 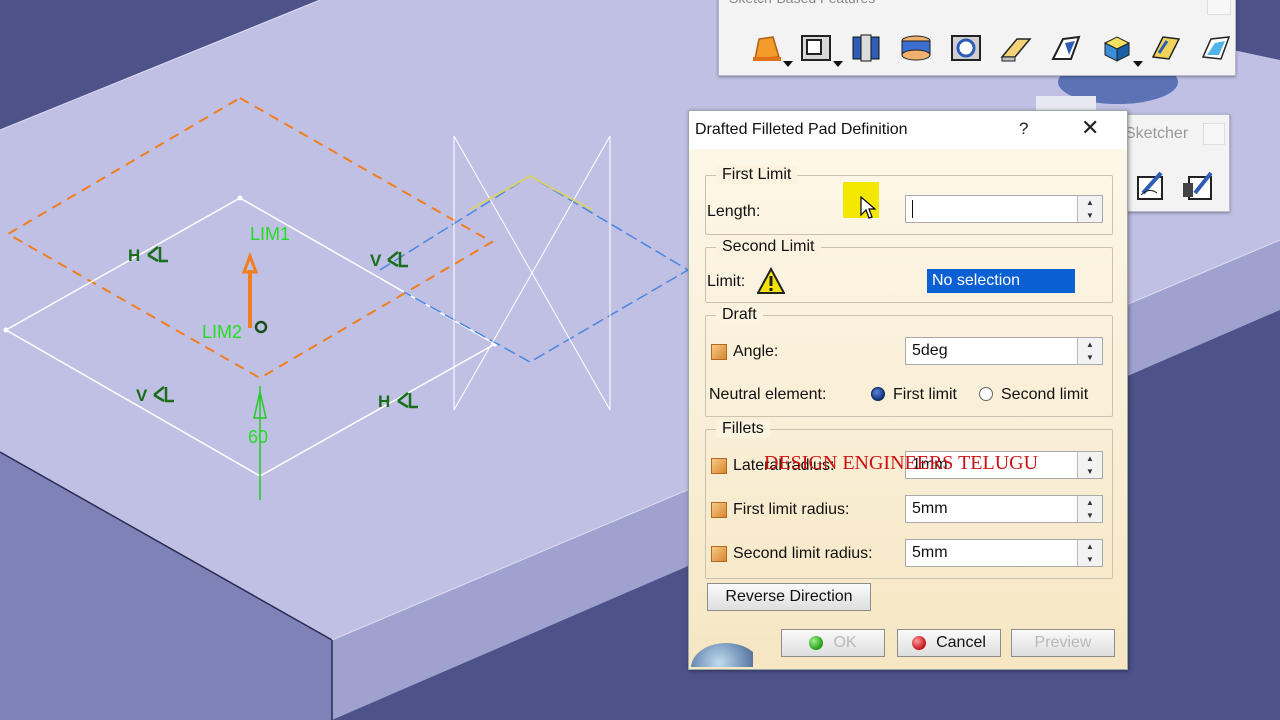 I want to click on first-limit-radius-label: First limit radius:, so click(x=791, y=509).